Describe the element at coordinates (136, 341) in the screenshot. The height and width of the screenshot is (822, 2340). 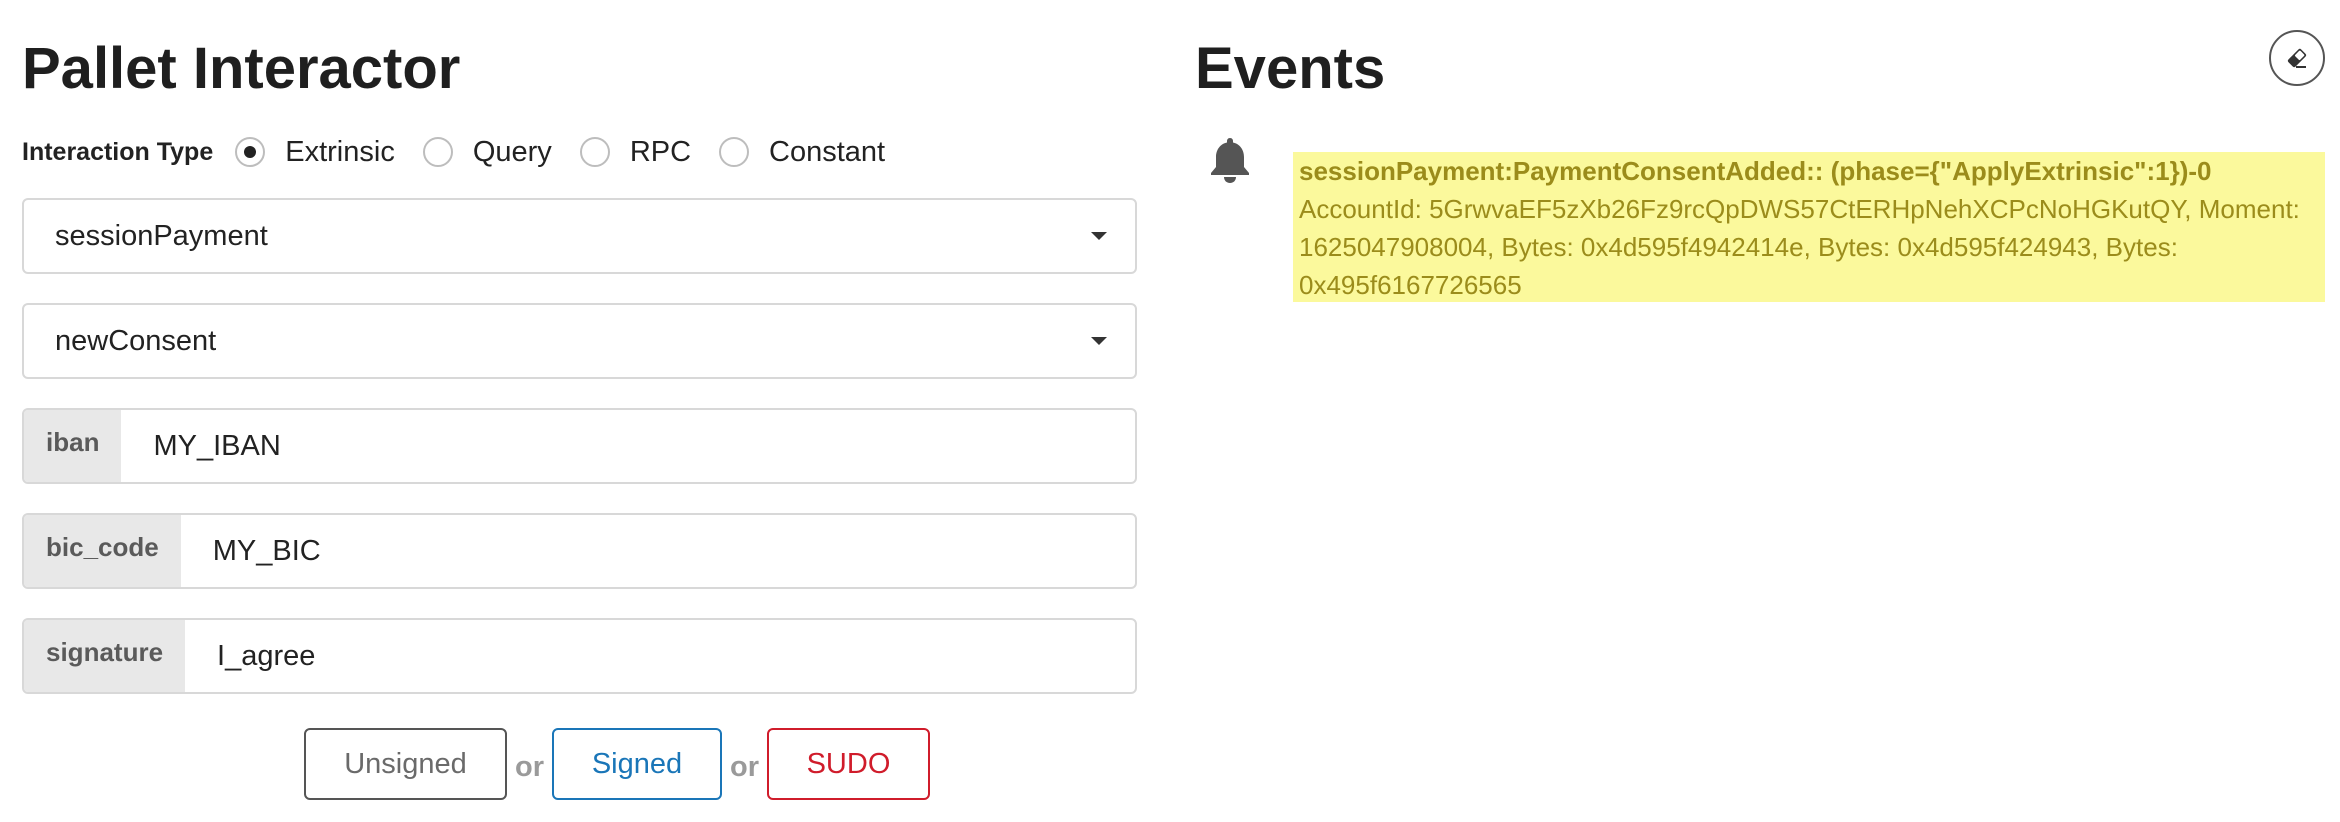
I see `callable-select-value: newConsent` at that location.